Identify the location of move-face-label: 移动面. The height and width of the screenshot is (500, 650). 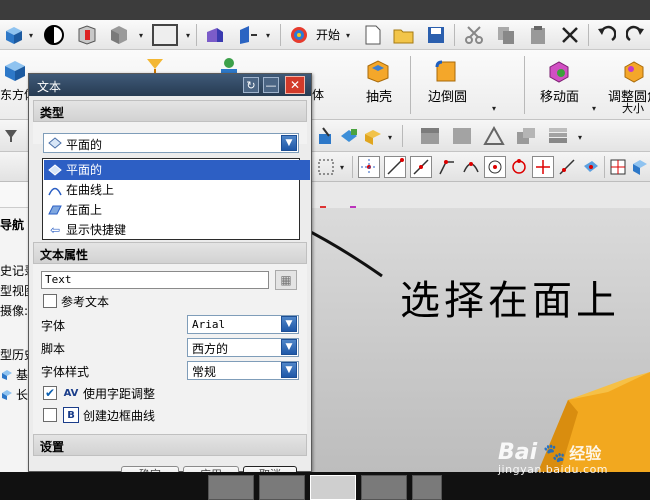
(559, 95).